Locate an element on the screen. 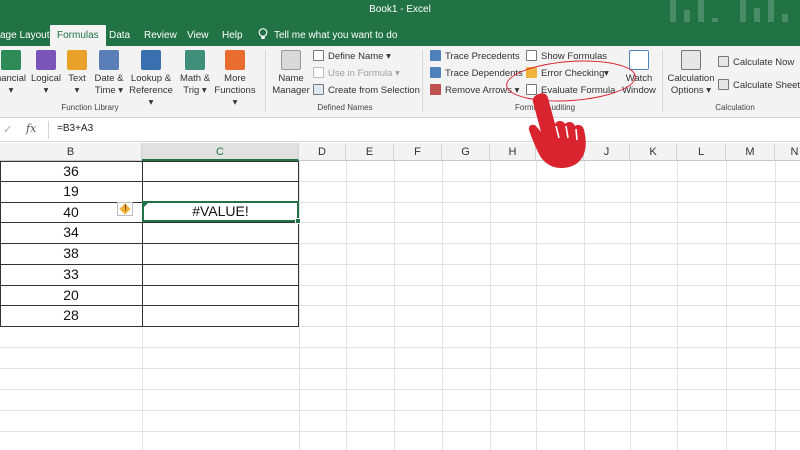 This screenshot has width=800, height=450. tab-view: View is located at coordinates (198, 35).